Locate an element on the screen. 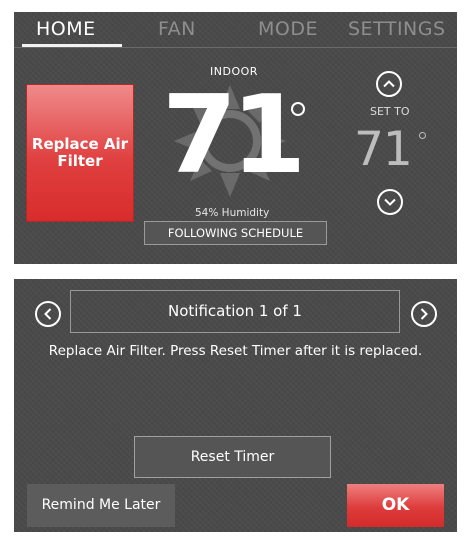 The height and width of the screenshot is (546, 468). top-navigation: HOME FAN MODE SETTINGS is located at coordinates (235, 30).